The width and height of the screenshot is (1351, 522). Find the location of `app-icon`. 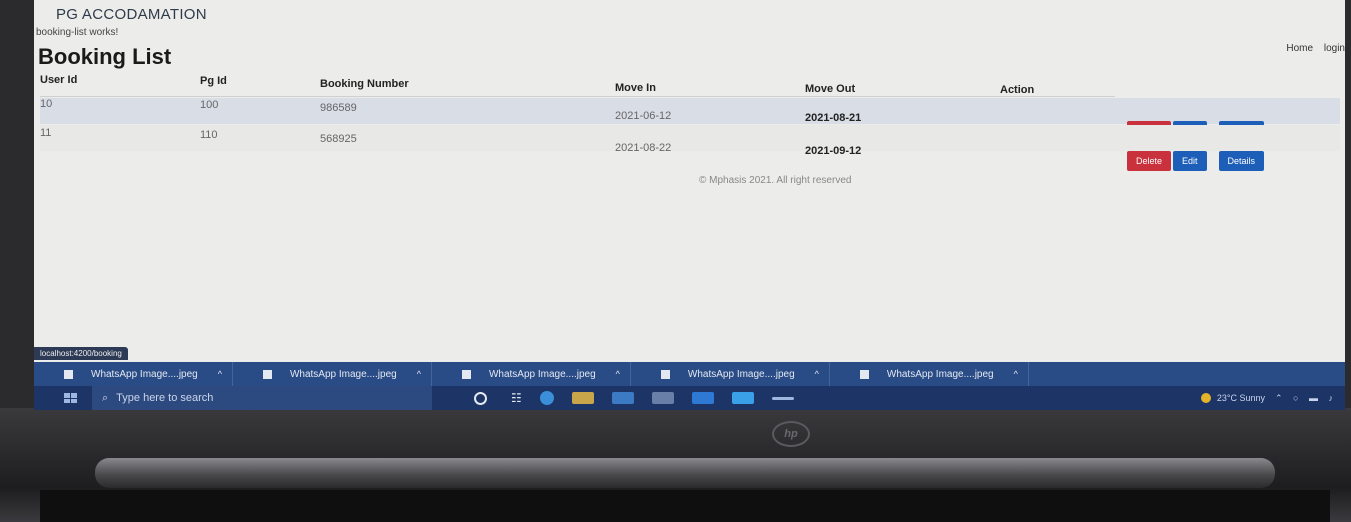

app-icon is located at coordinates (782, 398).